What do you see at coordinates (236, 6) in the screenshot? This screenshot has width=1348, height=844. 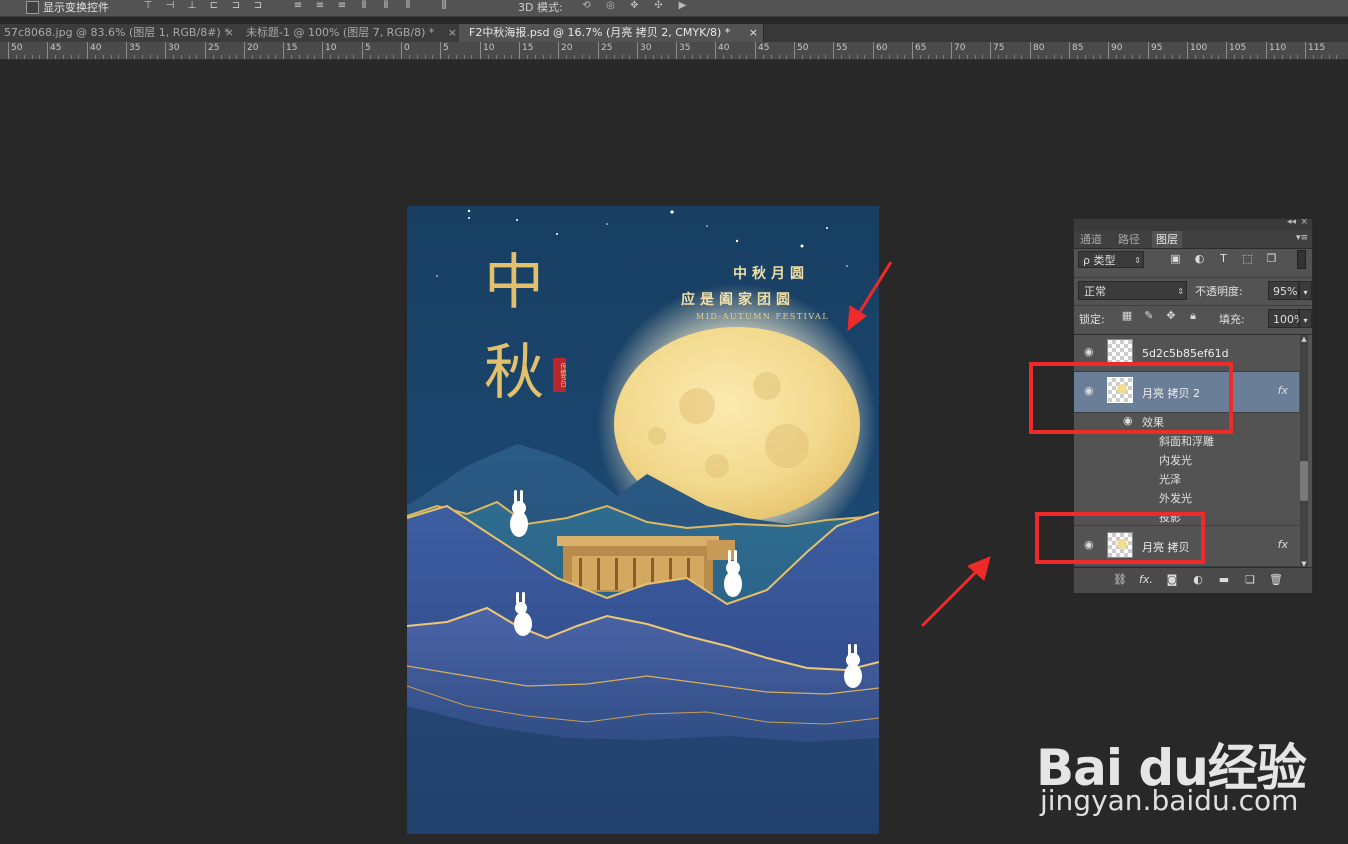 I see `align-hcenter-icon: ⊐` at bounding box center [236, 6].